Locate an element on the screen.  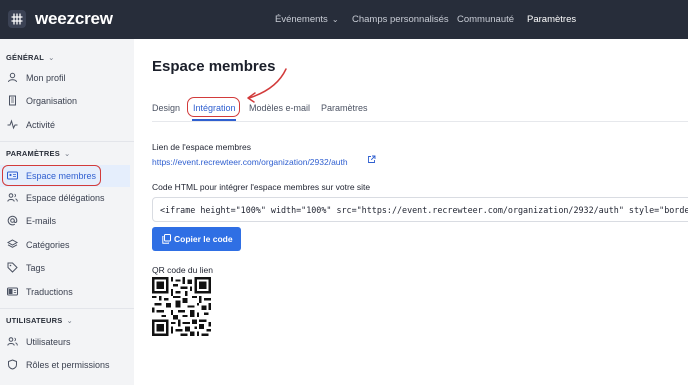
qr-code-image is located at coordinates (181, 306).